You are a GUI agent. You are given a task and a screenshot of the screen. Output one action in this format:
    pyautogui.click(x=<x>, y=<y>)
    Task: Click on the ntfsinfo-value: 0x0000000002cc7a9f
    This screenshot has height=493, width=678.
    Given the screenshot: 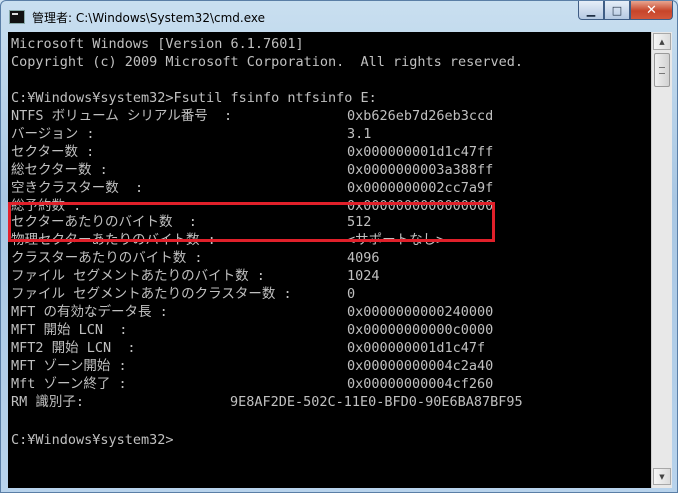 What is the action you would take?
    pyautogui.click(x=420, y=188)
    